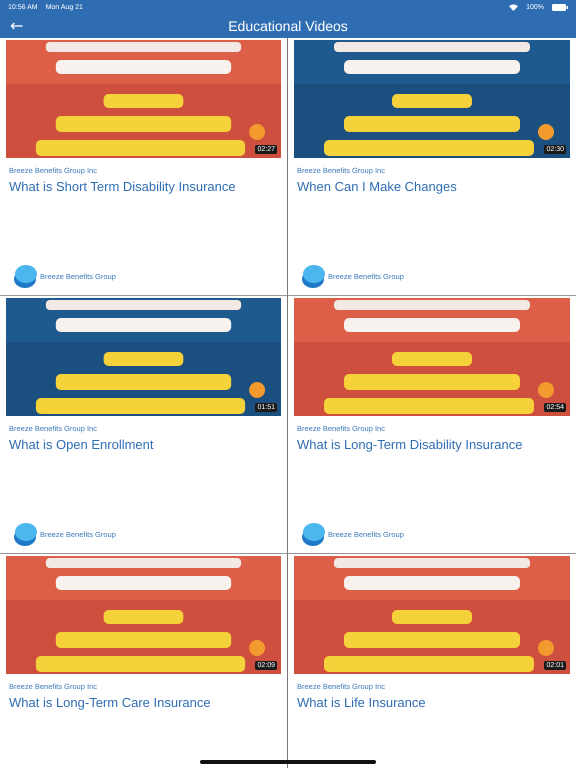 Image resolution: width=576 pixels, height=768 pixels. Describe the element at coordinates (17, 26) in the screenshot. I see `back-button: ←` at that location.